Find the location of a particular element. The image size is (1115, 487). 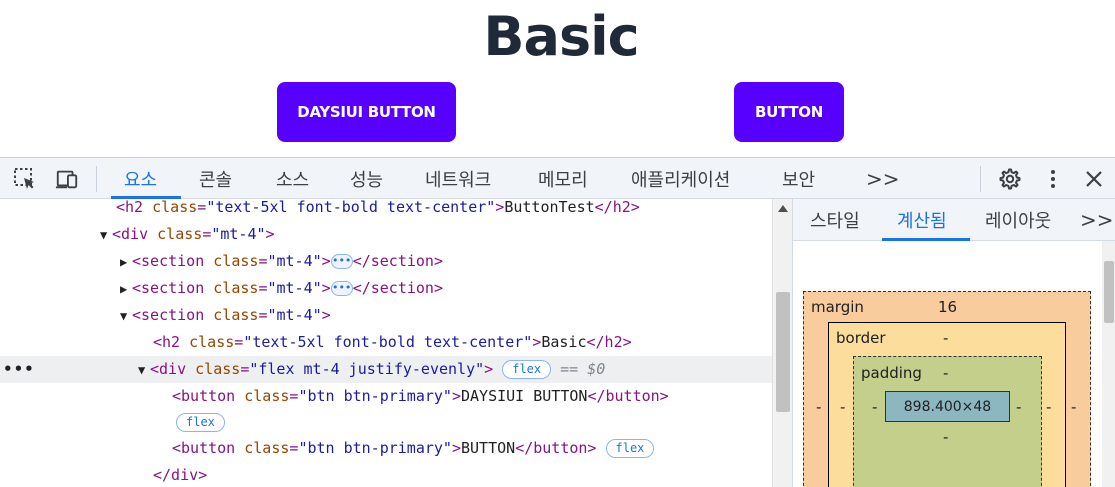

tab-network: 네트워크 is located at coordinates (458, 178).